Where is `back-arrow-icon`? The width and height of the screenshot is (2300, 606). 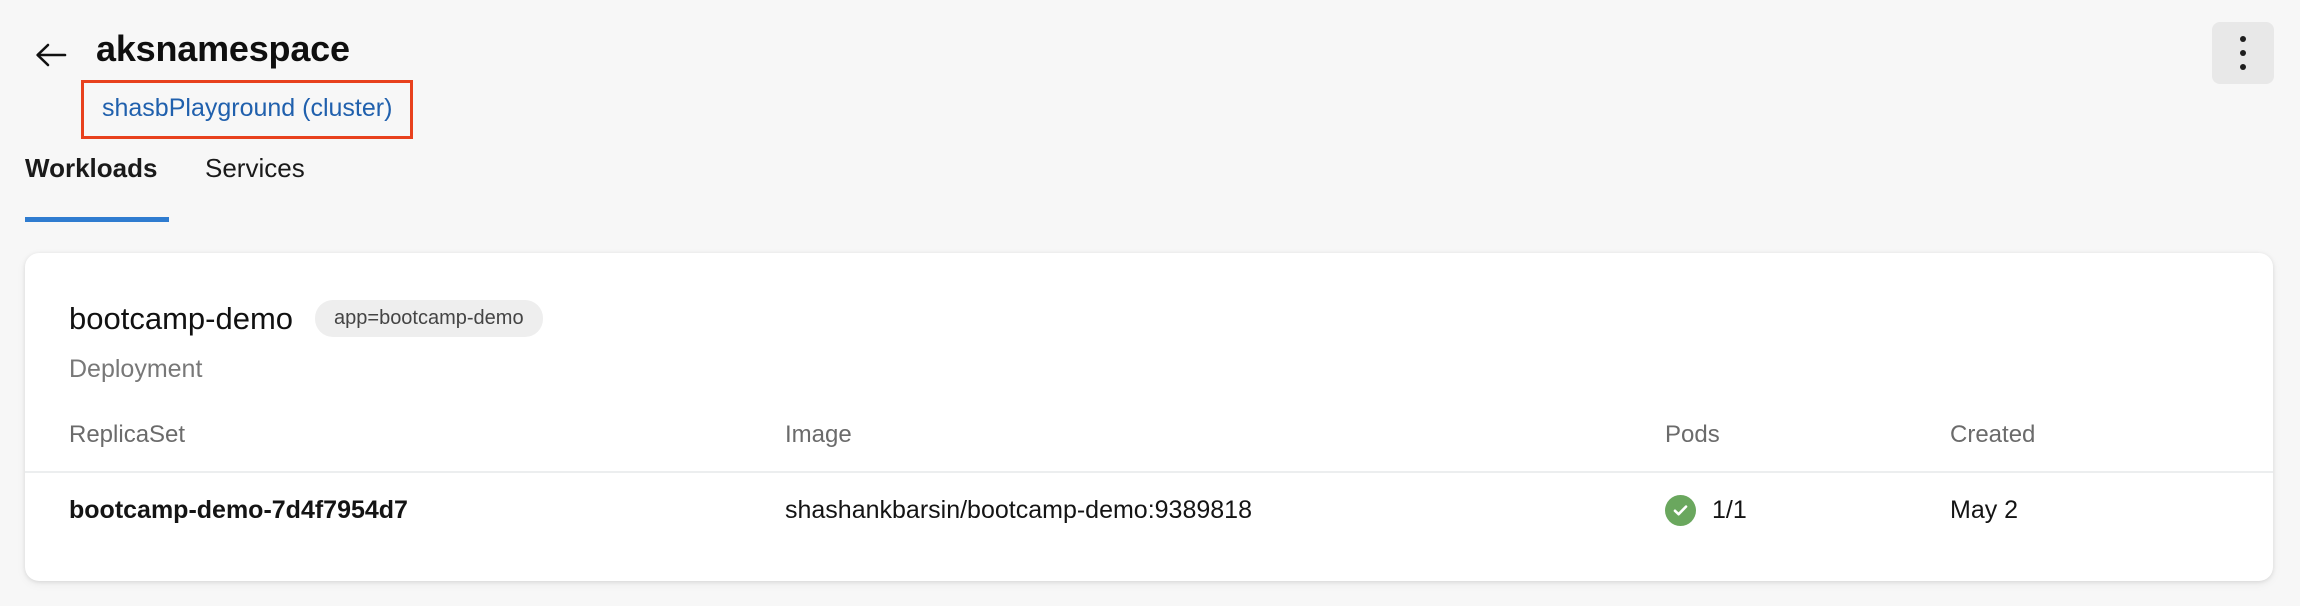 back-arrow-icon is located at coordinates (51, 55).